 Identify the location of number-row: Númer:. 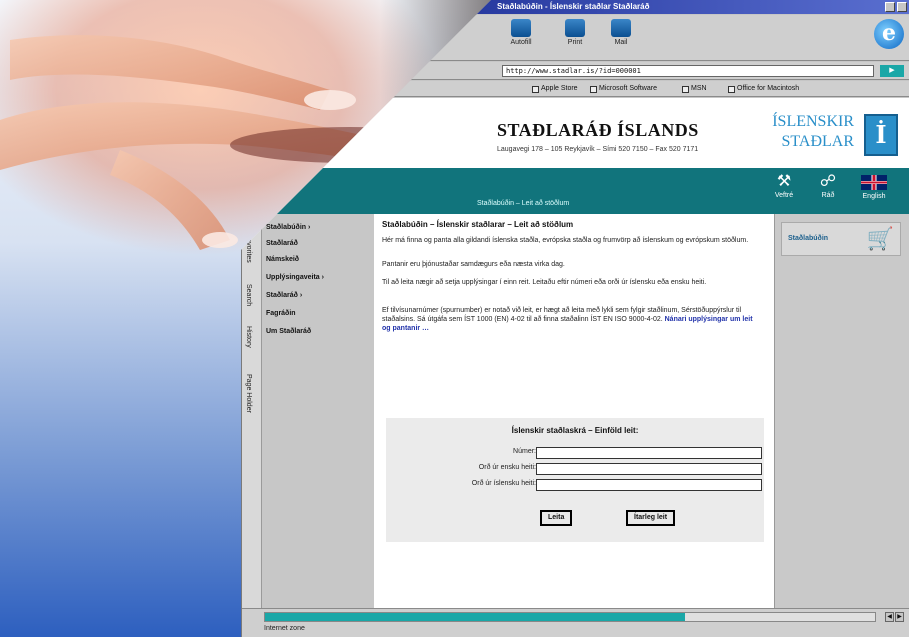
(575, 453).